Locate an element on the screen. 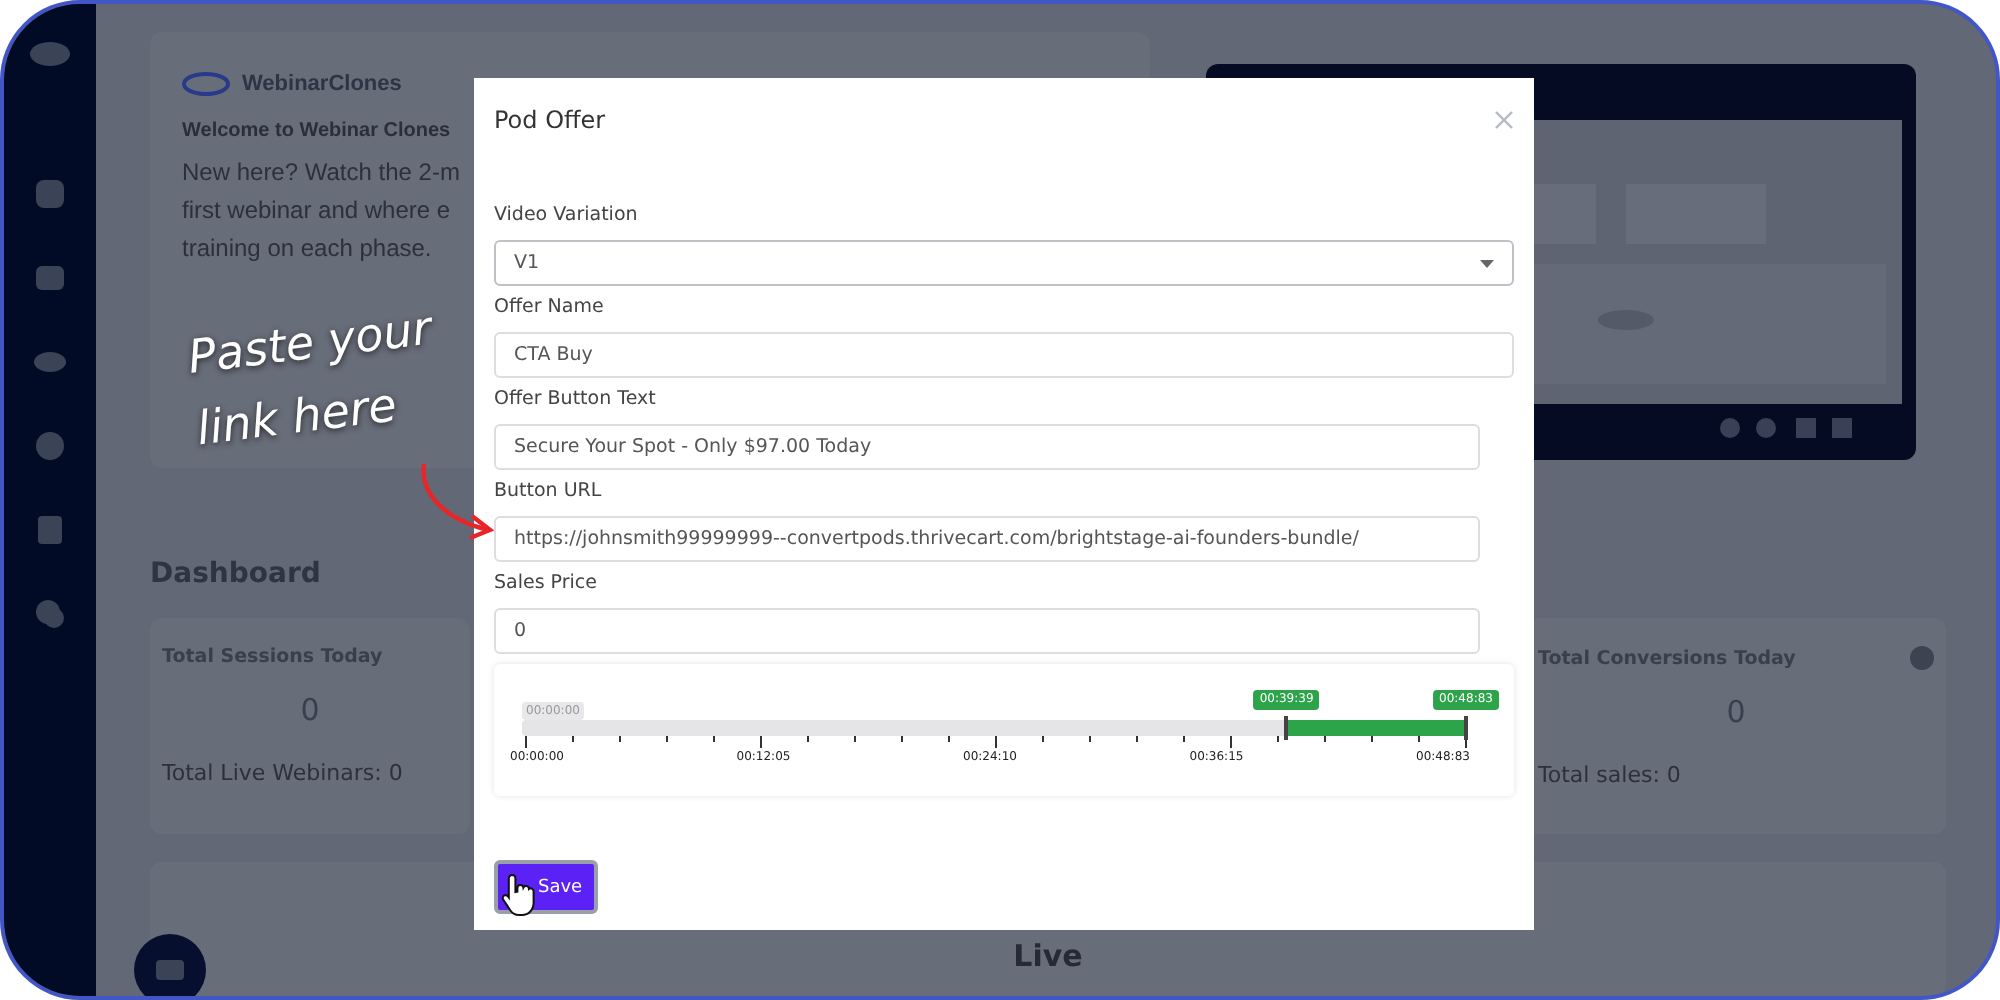 This screenshot has width=2000, height=1000. field-label: Sales Price is located at coordinates (546, 584).